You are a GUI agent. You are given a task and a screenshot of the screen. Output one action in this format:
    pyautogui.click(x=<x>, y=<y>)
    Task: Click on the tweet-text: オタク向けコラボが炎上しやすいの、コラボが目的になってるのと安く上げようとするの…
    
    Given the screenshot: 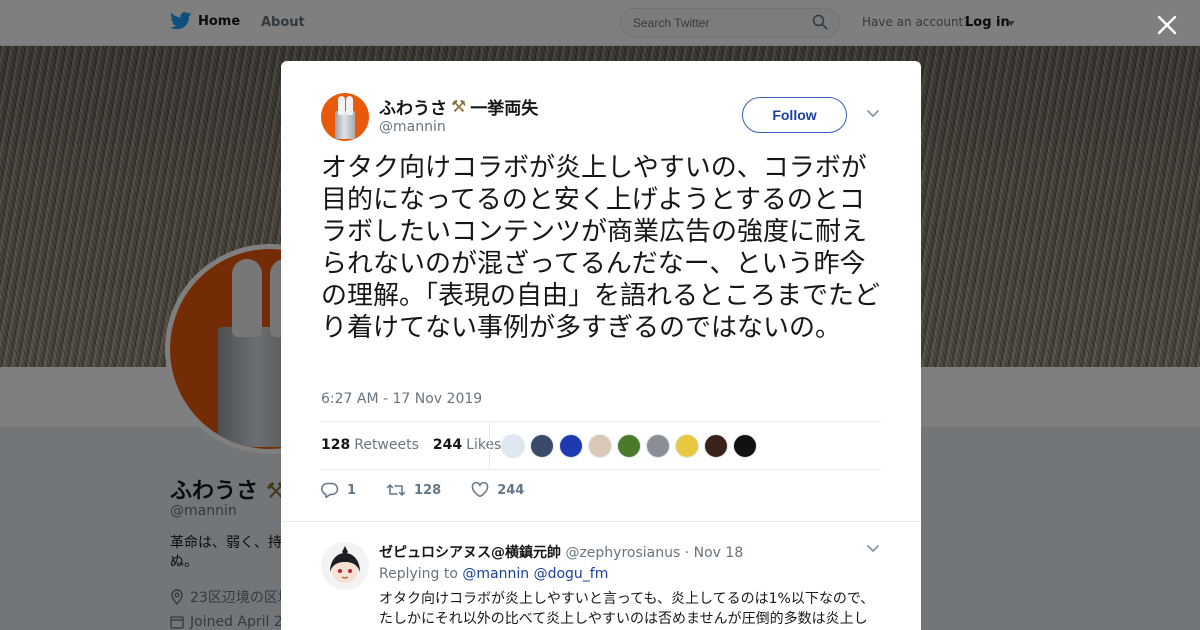 What is the action you would take?
    pyautogui.click(x=601, y=248)
    